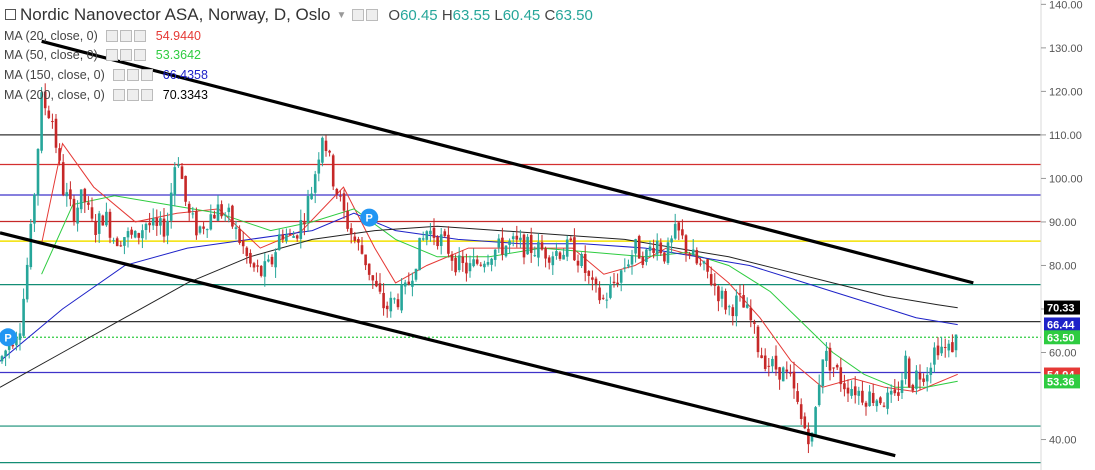 The height and width of the screenshot is (470, 1095). I want to click on indicator-label: MA (150, close, 0), so click(54, 75).